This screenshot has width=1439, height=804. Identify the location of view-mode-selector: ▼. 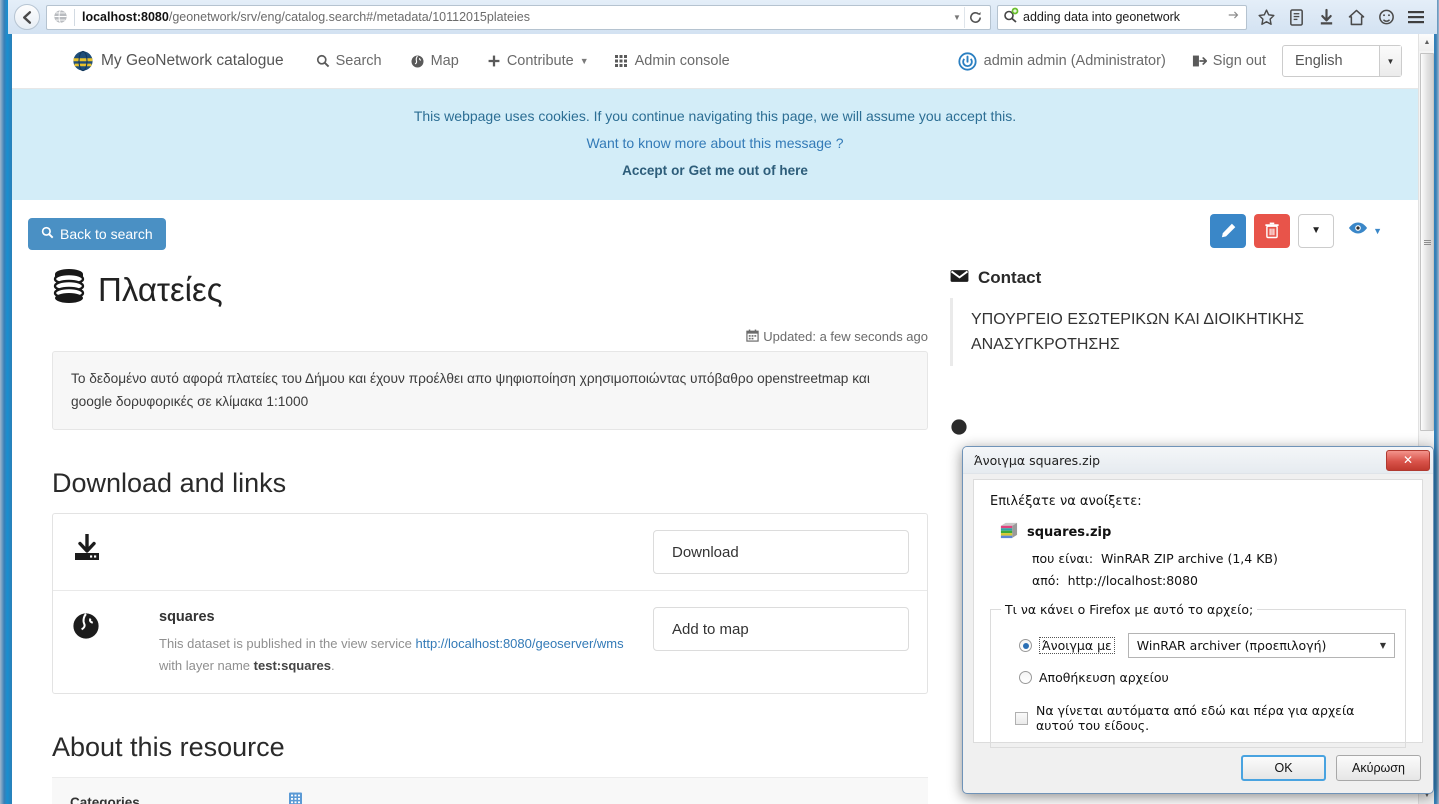
(1365, 230).